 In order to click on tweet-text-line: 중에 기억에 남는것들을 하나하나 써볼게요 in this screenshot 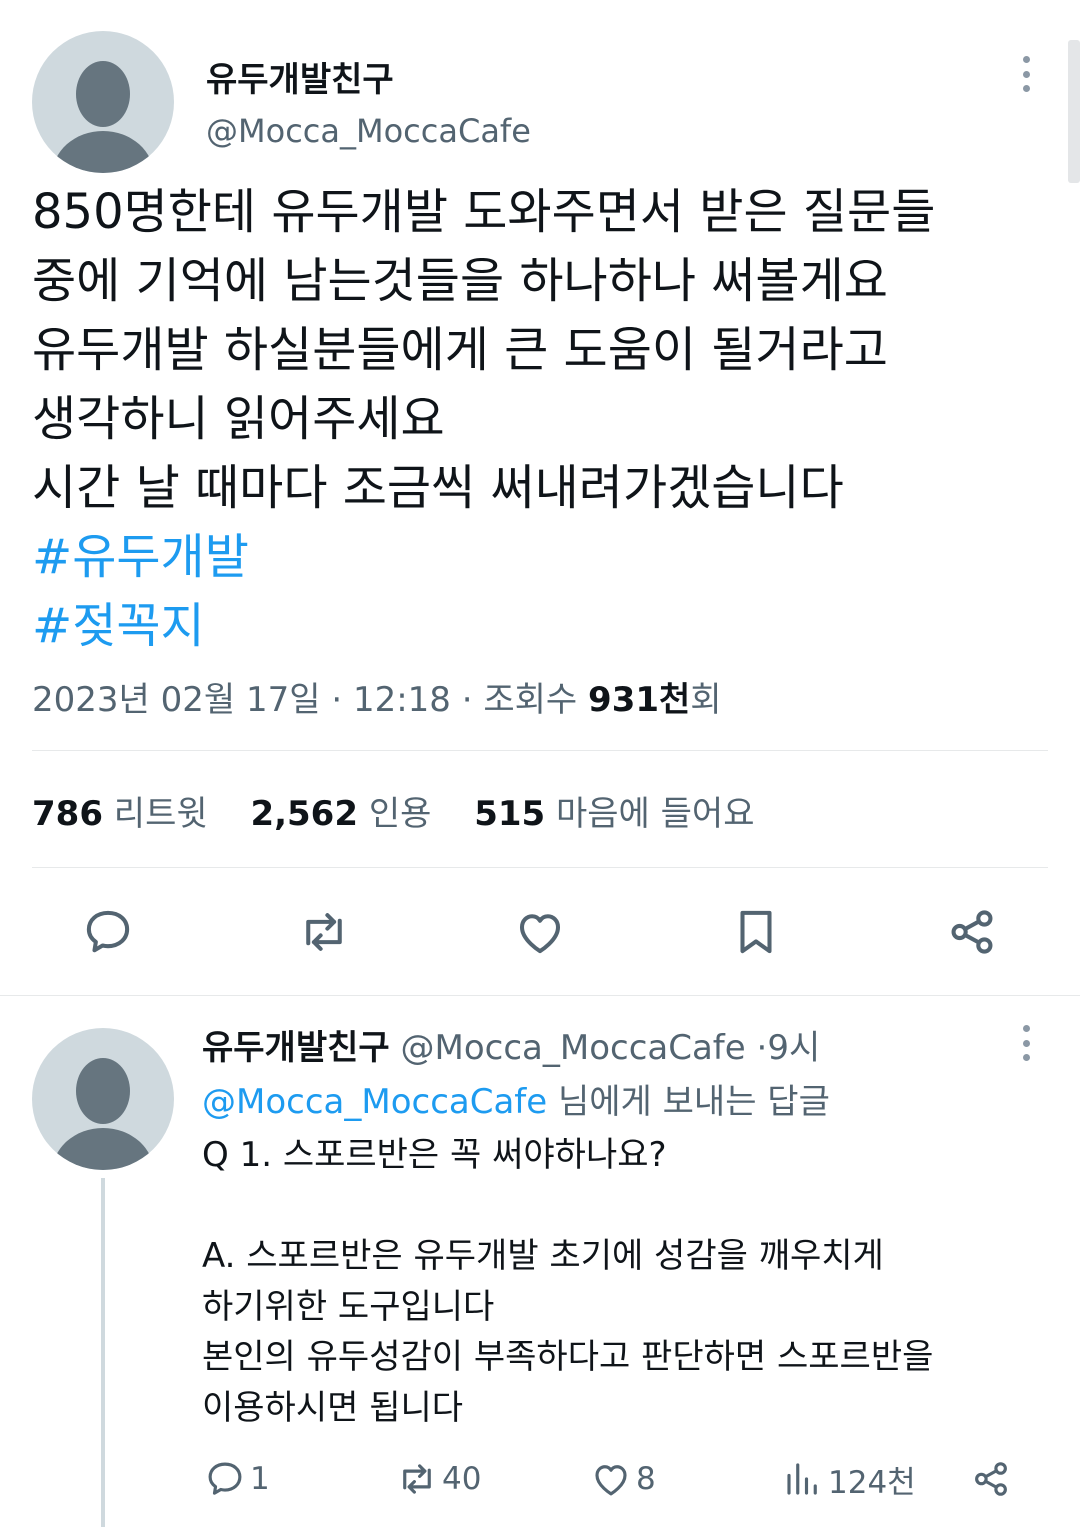, I will do `click(460, 281)`.